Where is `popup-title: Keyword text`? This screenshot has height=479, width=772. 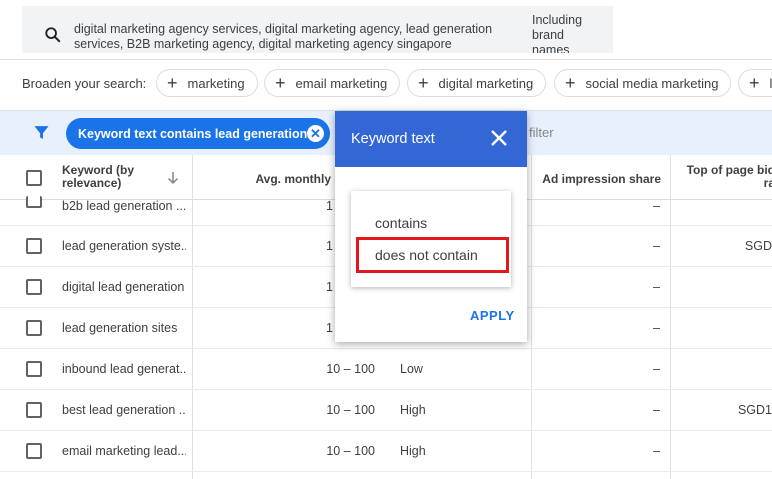 popup-title: Keyword text is located at coordinates (393, 139).